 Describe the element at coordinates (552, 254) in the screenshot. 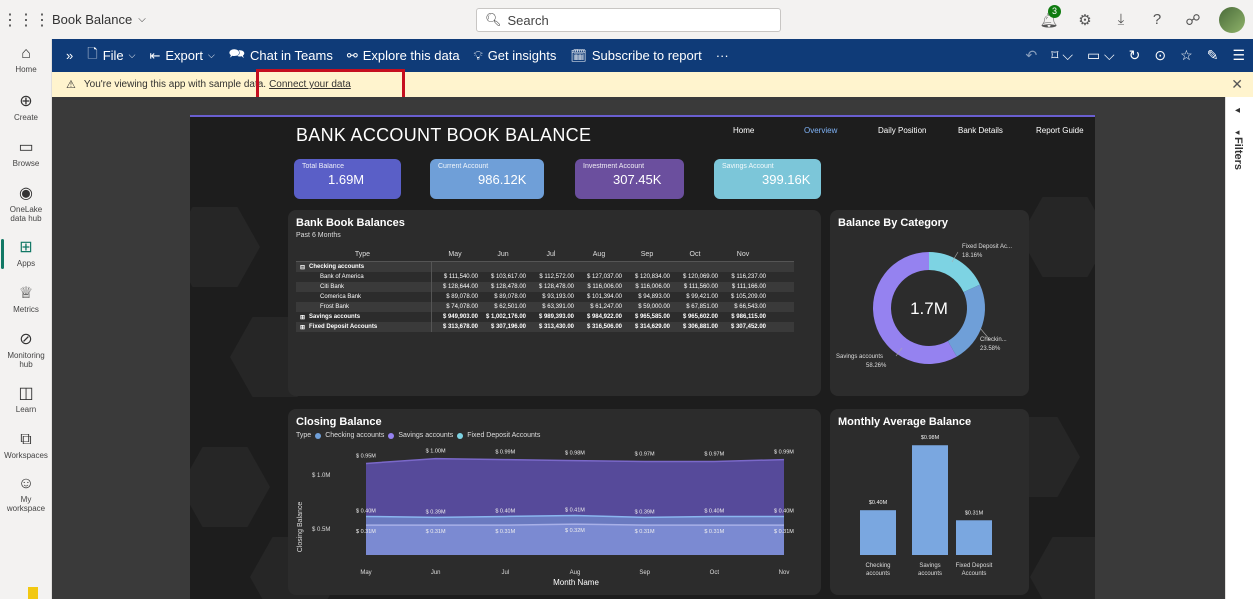

I see `column-header: Jul` at that location.